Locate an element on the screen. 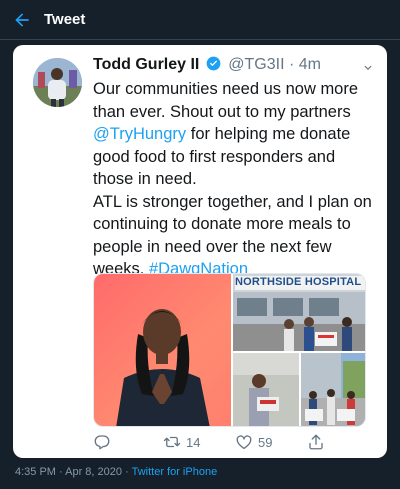 This screenshot has width=400, height=489. share-button is located at coordinates (316, 442).